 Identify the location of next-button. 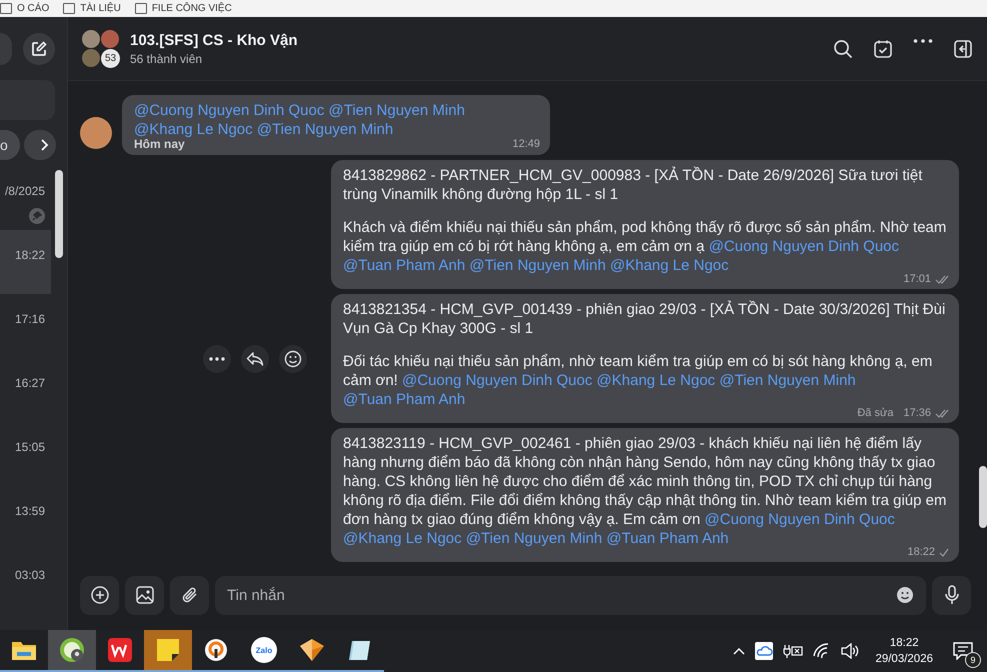
(40, 145).